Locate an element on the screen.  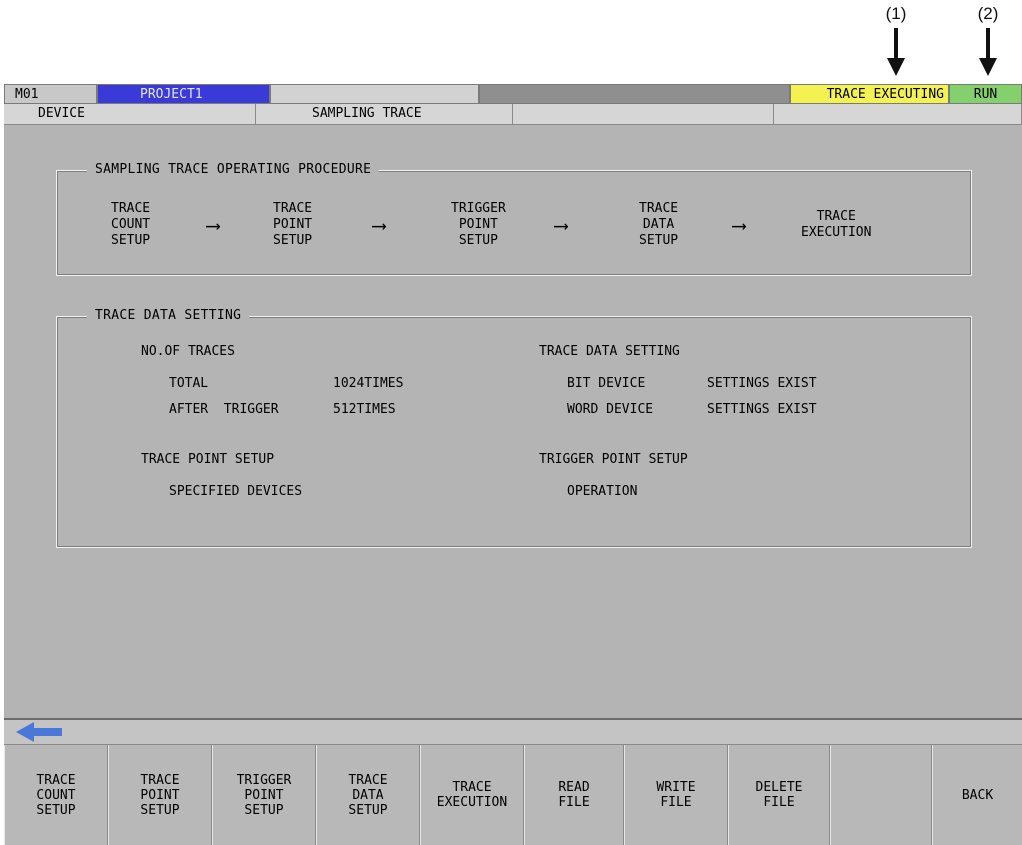
after-trigger-value: 512TIMES is located at coordinates (364, 409).